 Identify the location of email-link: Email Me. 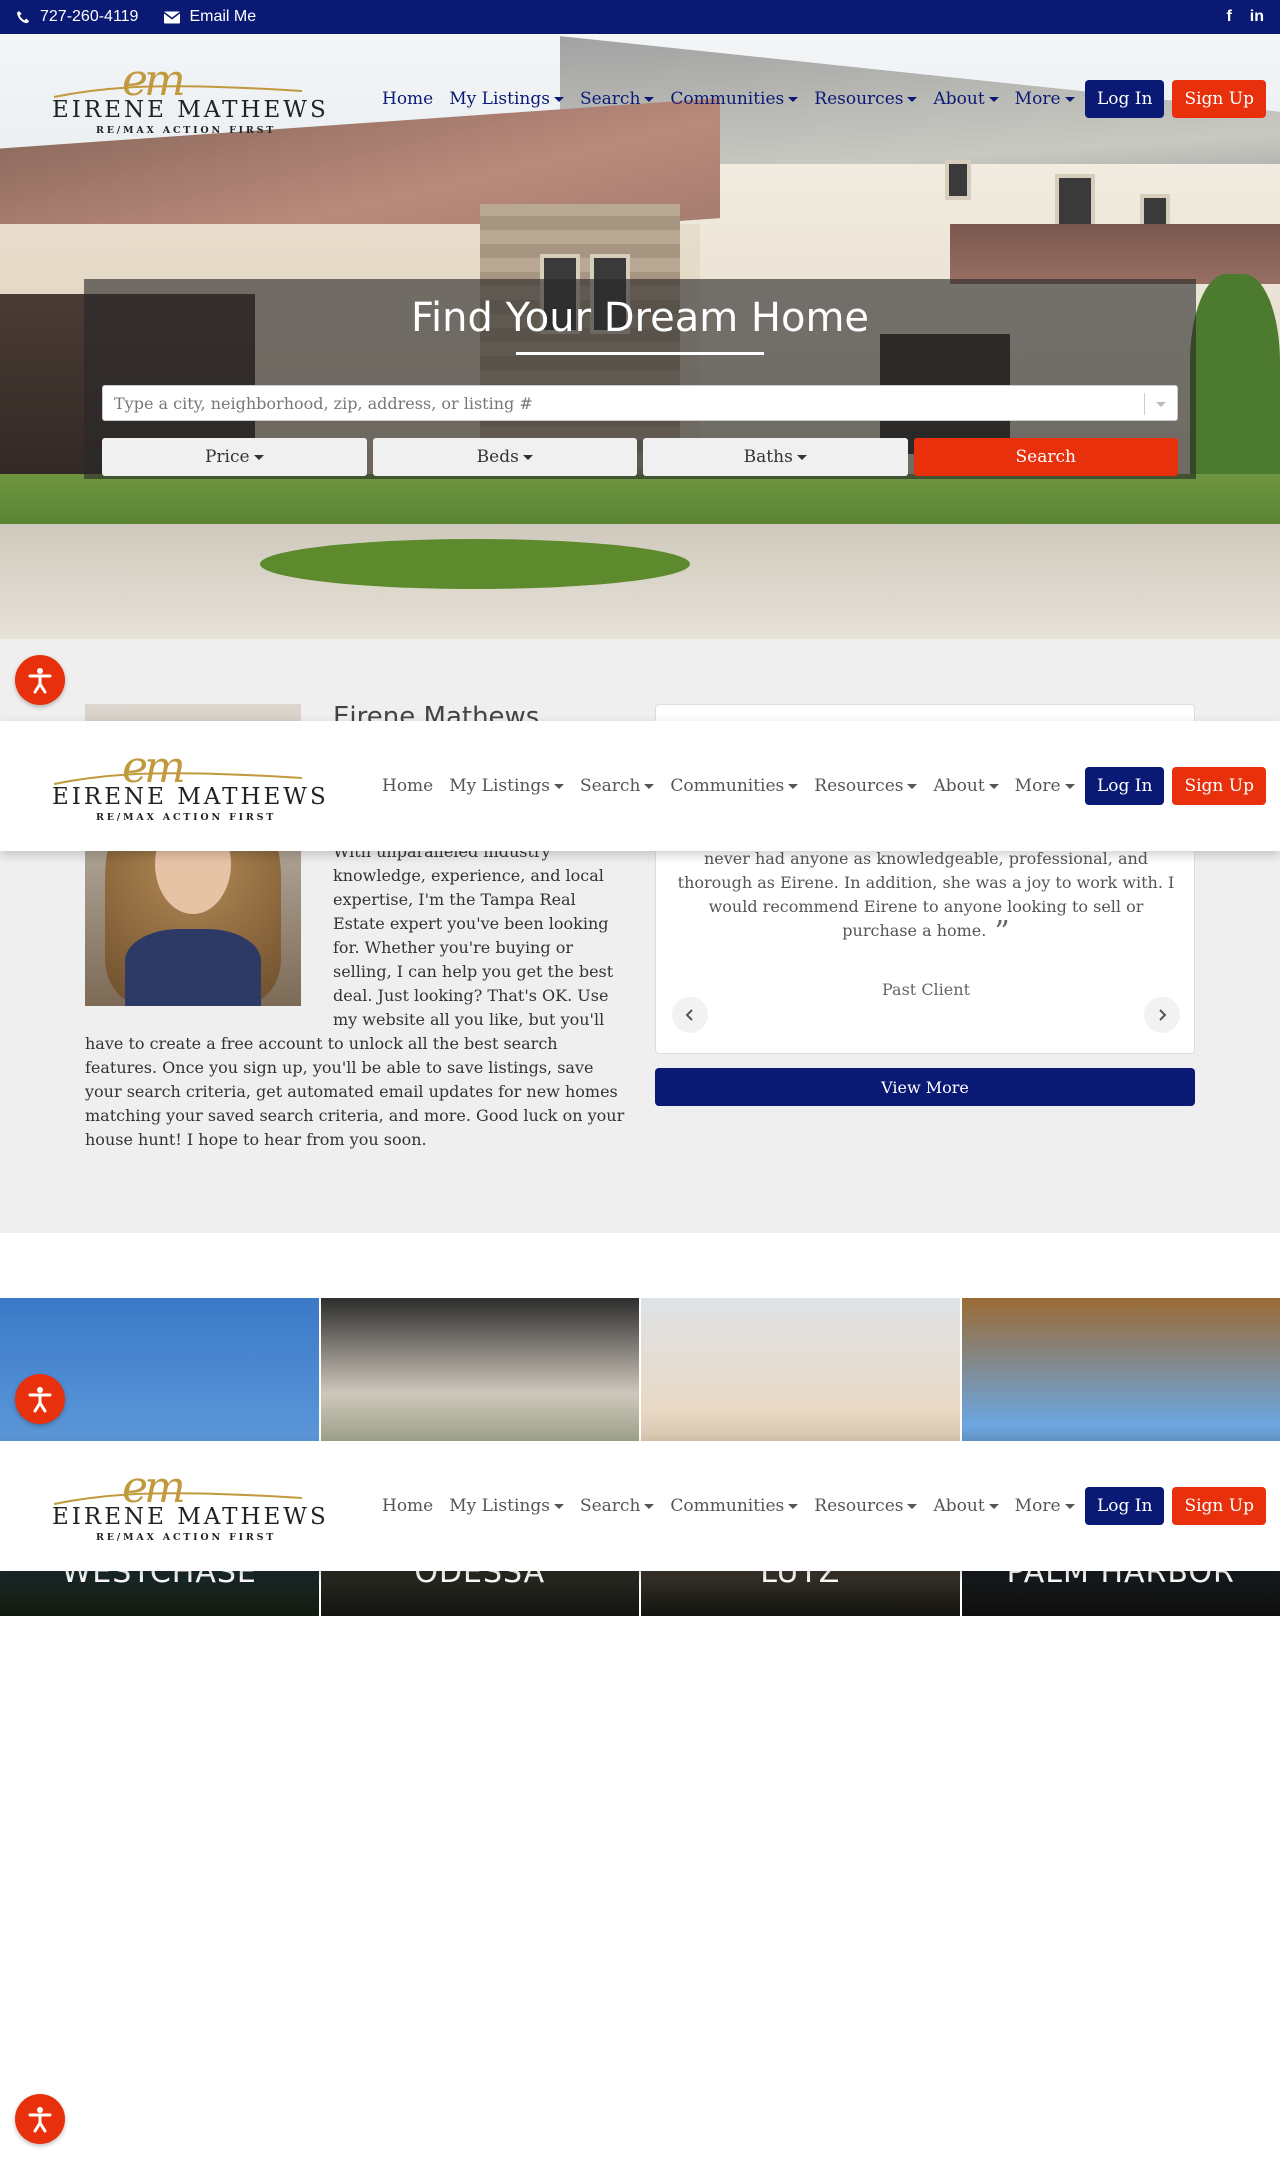
(210, 17).